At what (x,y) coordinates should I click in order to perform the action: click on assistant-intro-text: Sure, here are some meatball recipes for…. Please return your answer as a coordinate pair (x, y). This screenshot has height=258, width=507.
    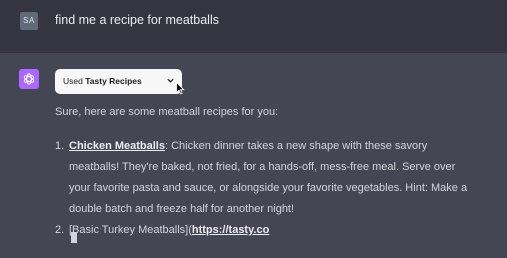
    Looking at the image, I should click on (167, 112).